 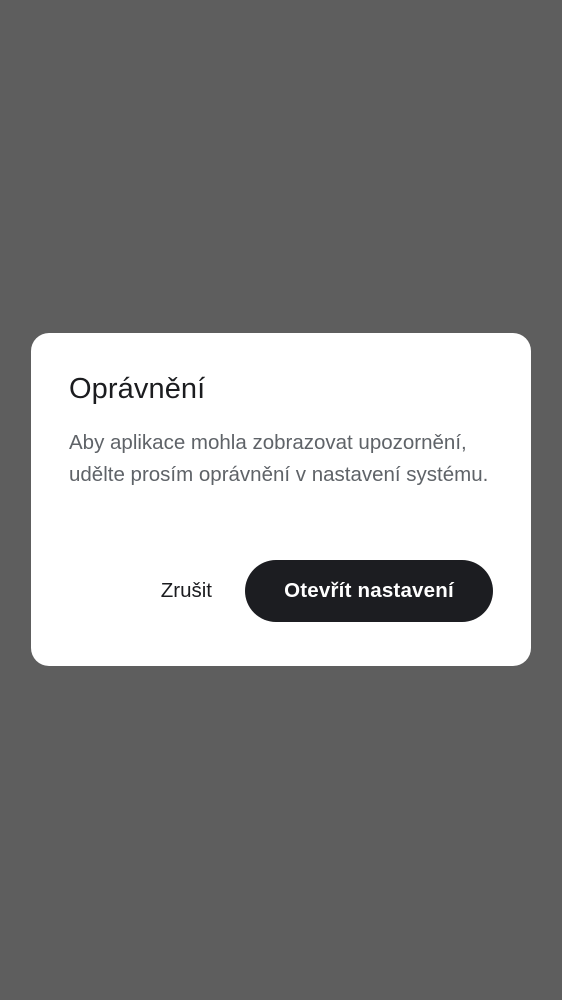 I want to click on open-settings-button: Otevřít nastavení, so click(x=369, y=591).